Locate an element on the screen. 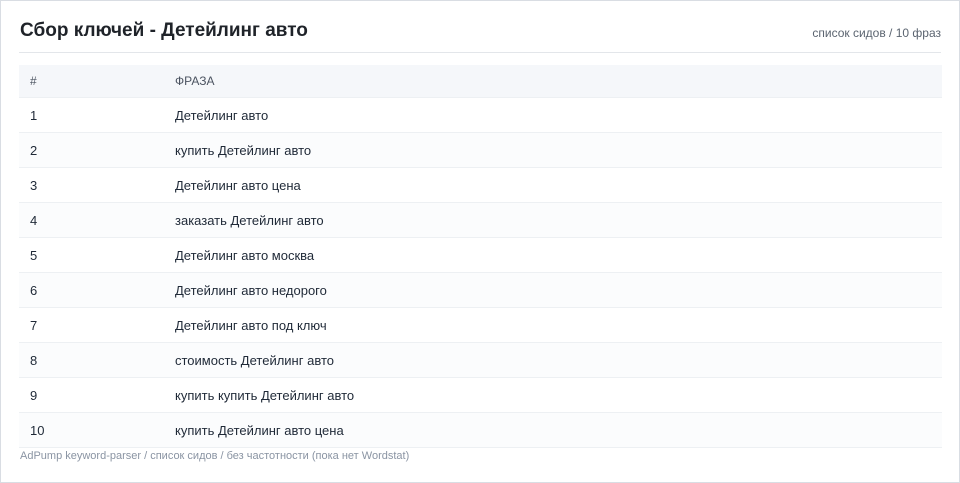 This screenshot has width=960, height=483. table-row: 3 Детейлинг авто цена is located at coordinates (480, 185).